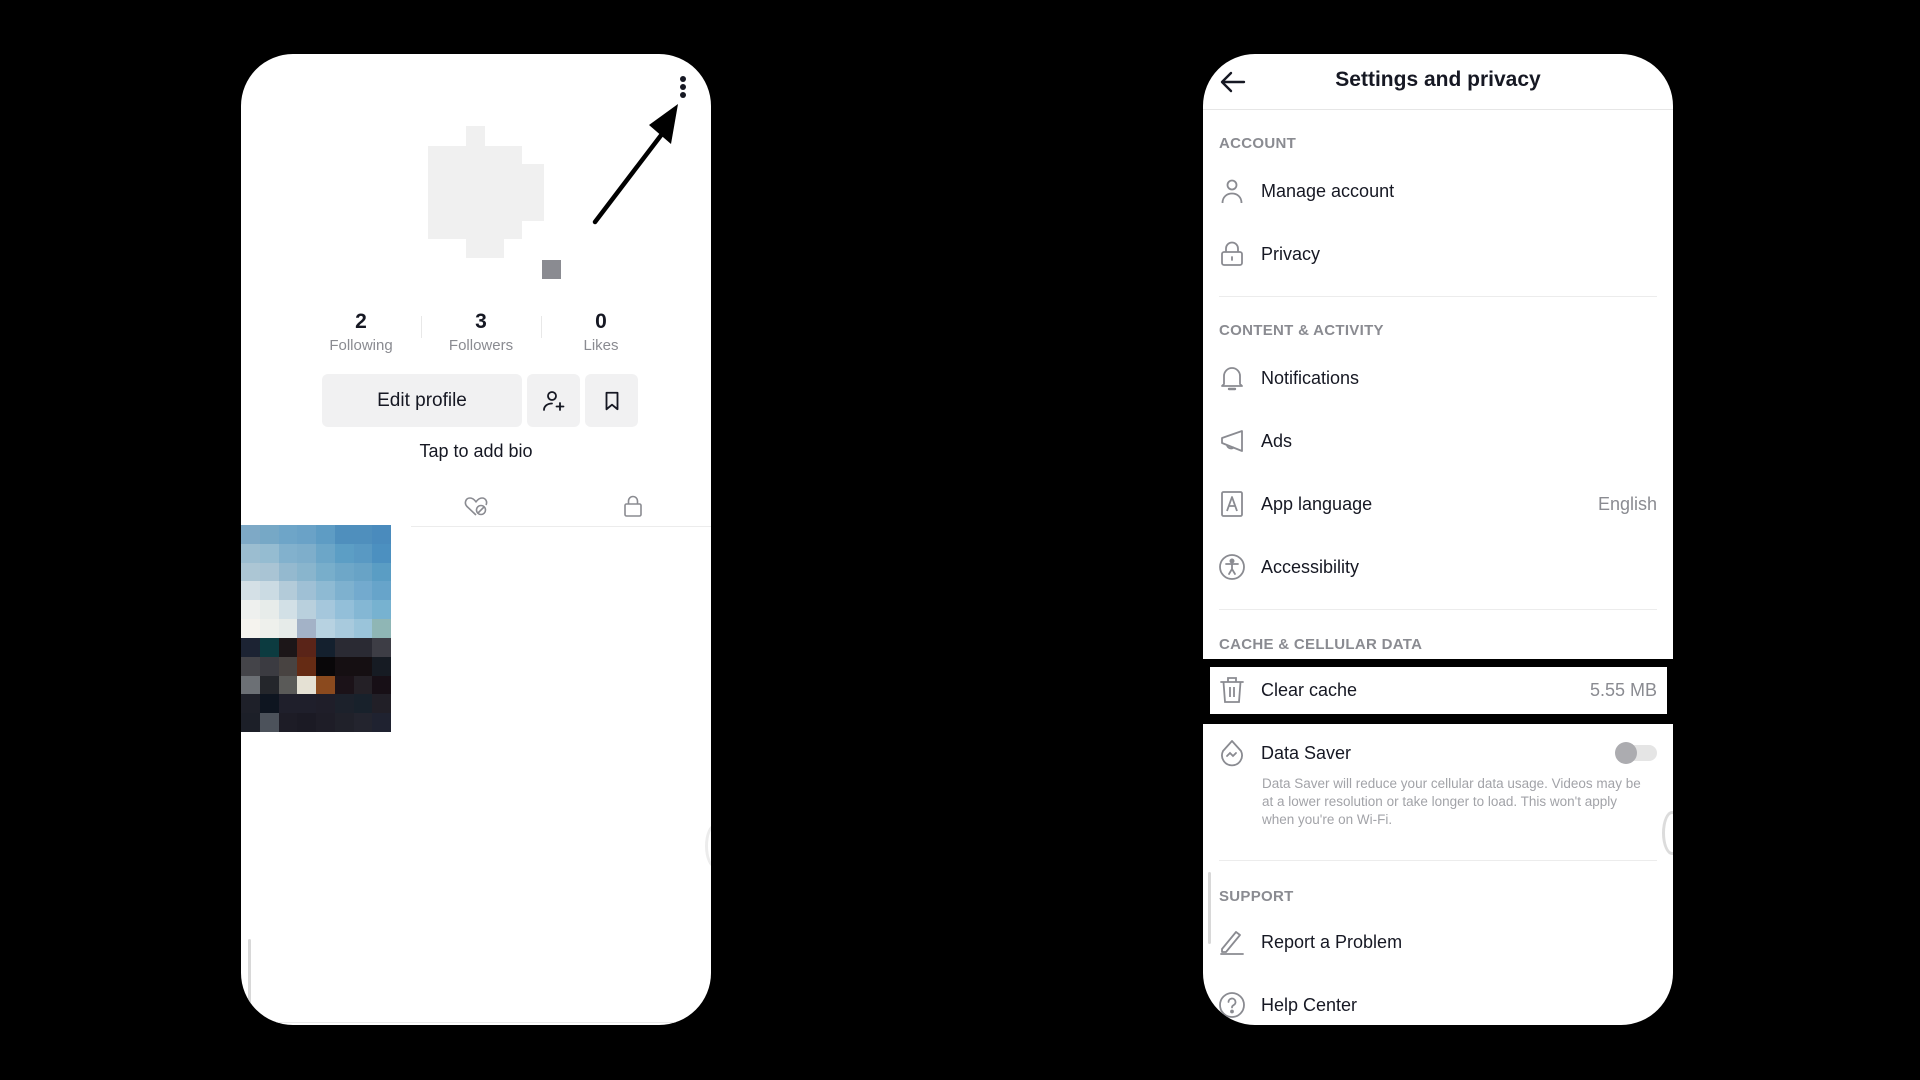  I want to click on favorites-button, so click(611, 400).